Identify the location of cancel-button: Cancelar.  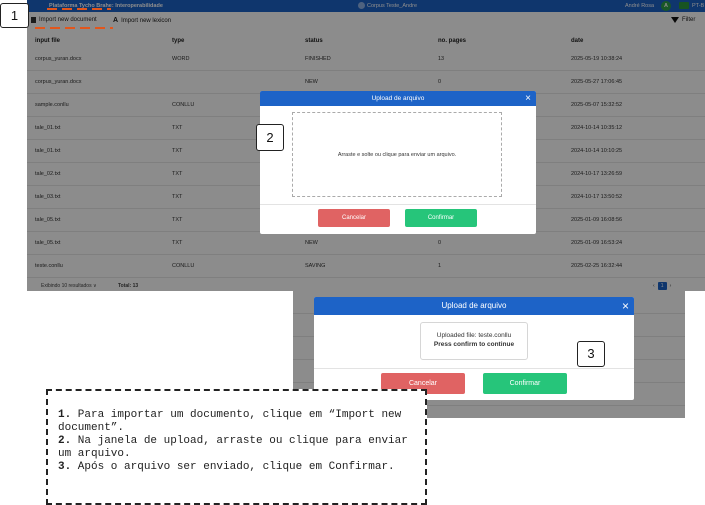
(354, 218).